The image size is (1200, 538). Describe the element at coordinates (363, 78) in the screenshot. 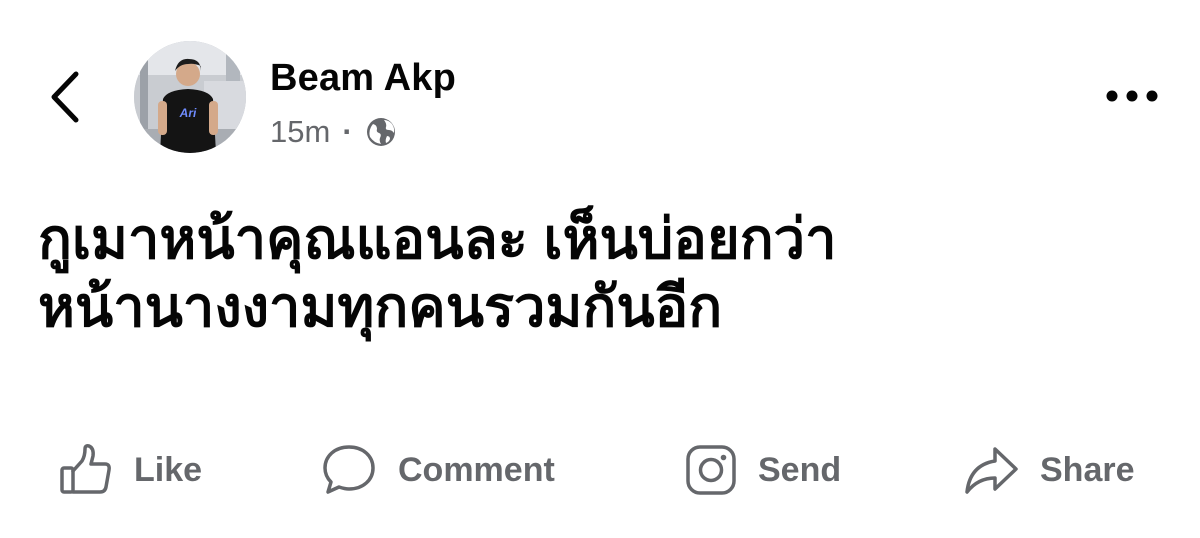

I see `author-name: Beam Akp` at that location.